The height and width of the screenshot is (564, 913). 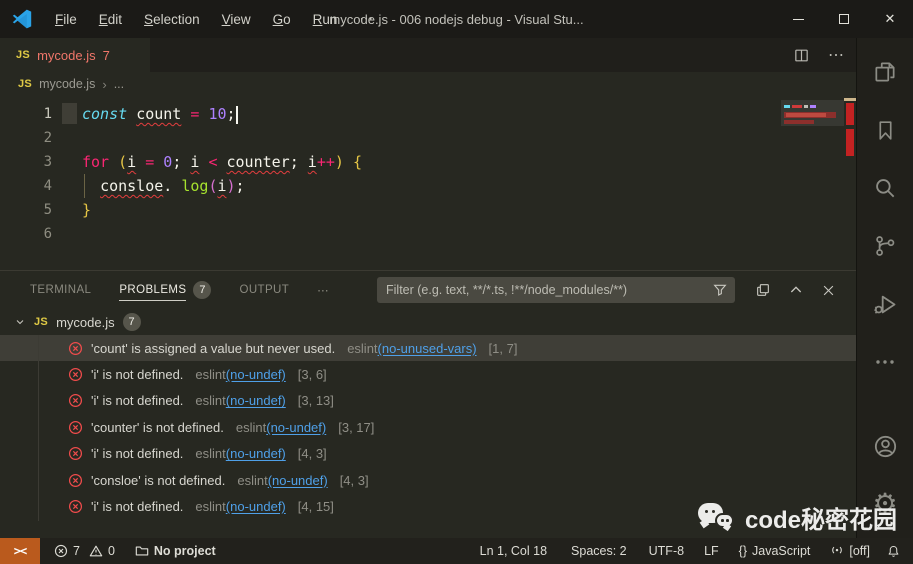 What do you see at coordinates (157, 427) in the screenshot?
I see `problem-message: 'counter' is not defined.` at bounding box center [157, 427].